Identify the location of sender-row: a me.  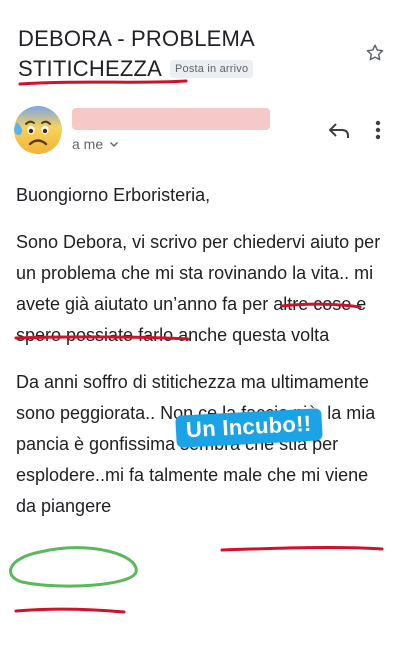
(200, 130).